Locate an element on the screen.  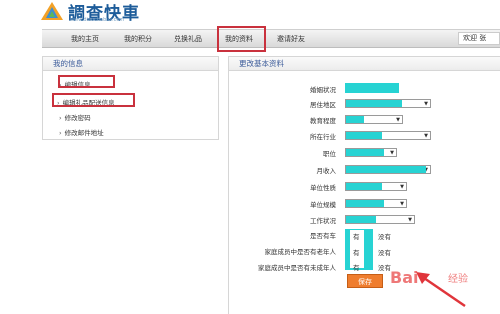
sidebar-item-change-password: › 修改密码 is located at coordinates (75, 117).